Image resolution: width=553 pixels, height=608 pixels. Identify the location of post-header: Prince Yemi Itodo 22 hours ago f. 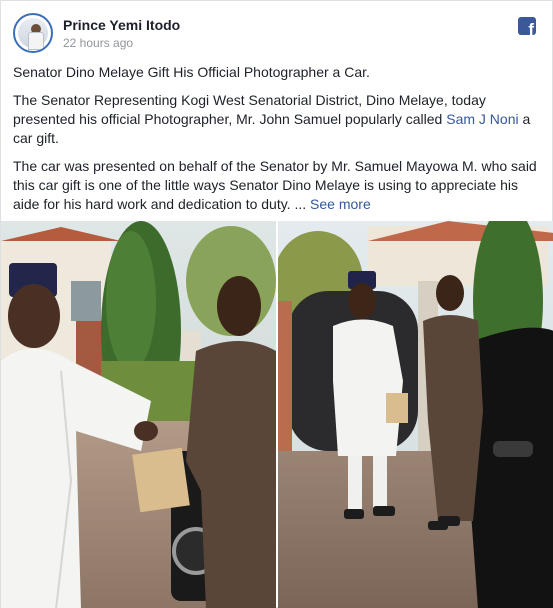
(276, 35).